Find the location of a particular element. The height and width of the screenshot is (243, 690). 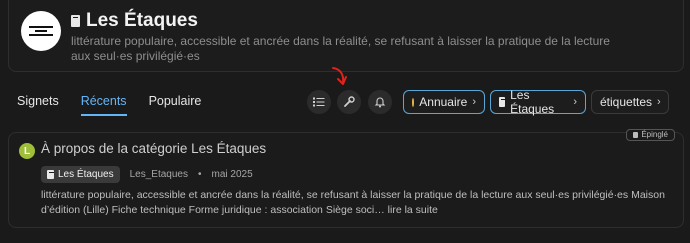

list-icon is located at coordinates (319, 102).